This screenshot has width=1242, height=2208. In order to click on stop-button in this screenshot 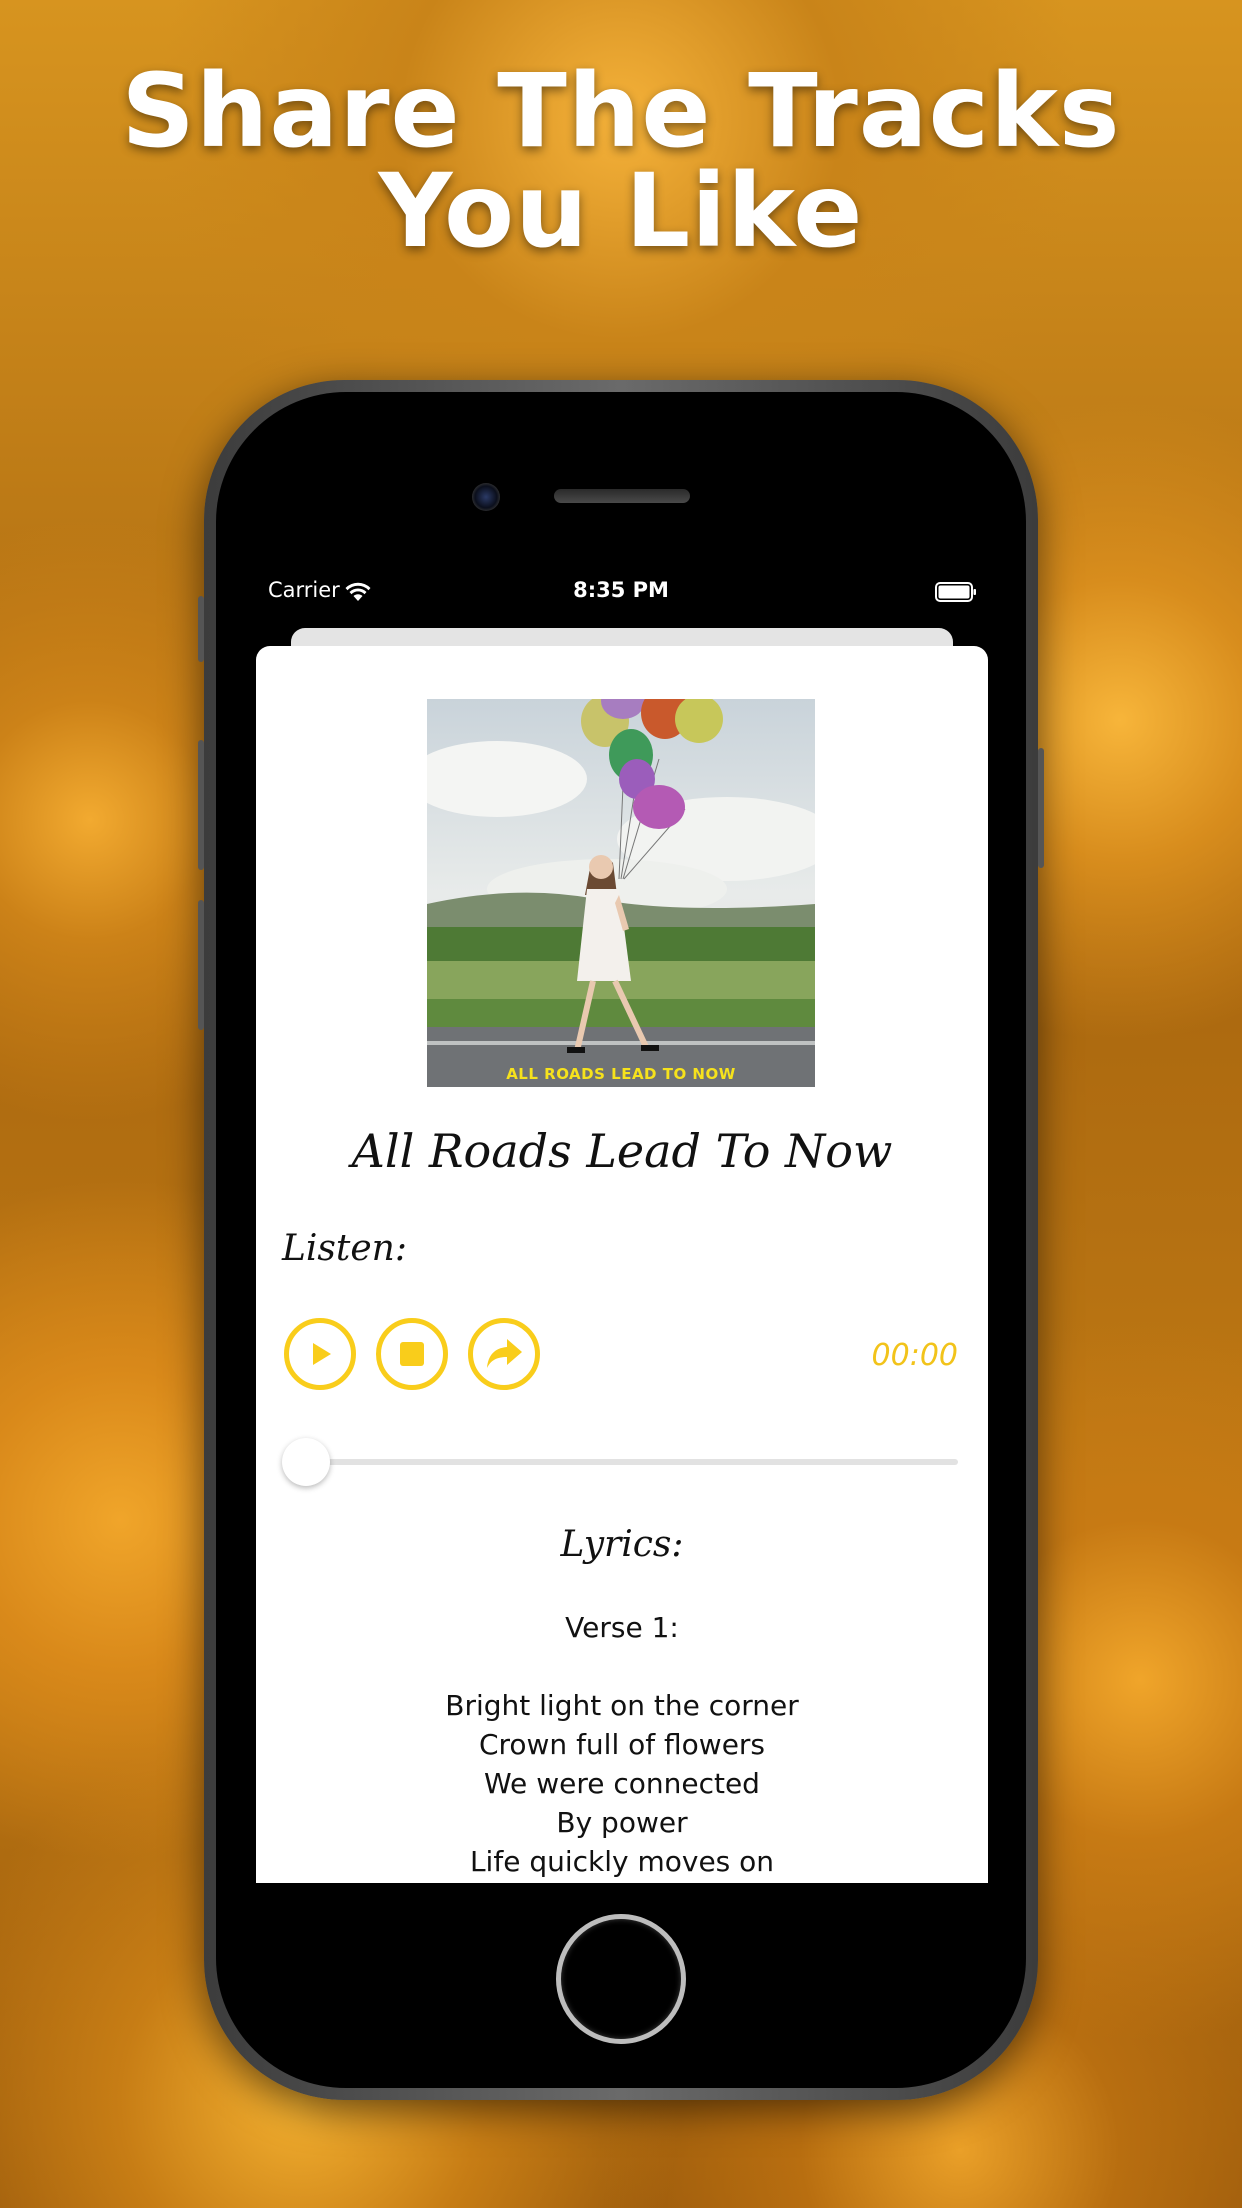, I will do `click(412, 1354)`.